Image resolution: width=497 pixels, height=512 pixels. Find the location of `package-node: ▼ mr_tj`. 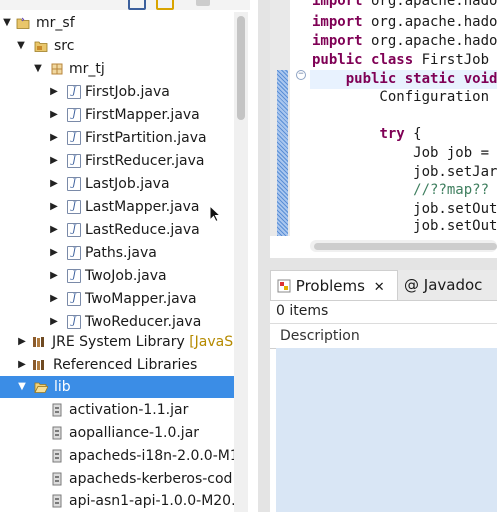

package-node: ▼ mr_tj is located at coordinates (117, 69).